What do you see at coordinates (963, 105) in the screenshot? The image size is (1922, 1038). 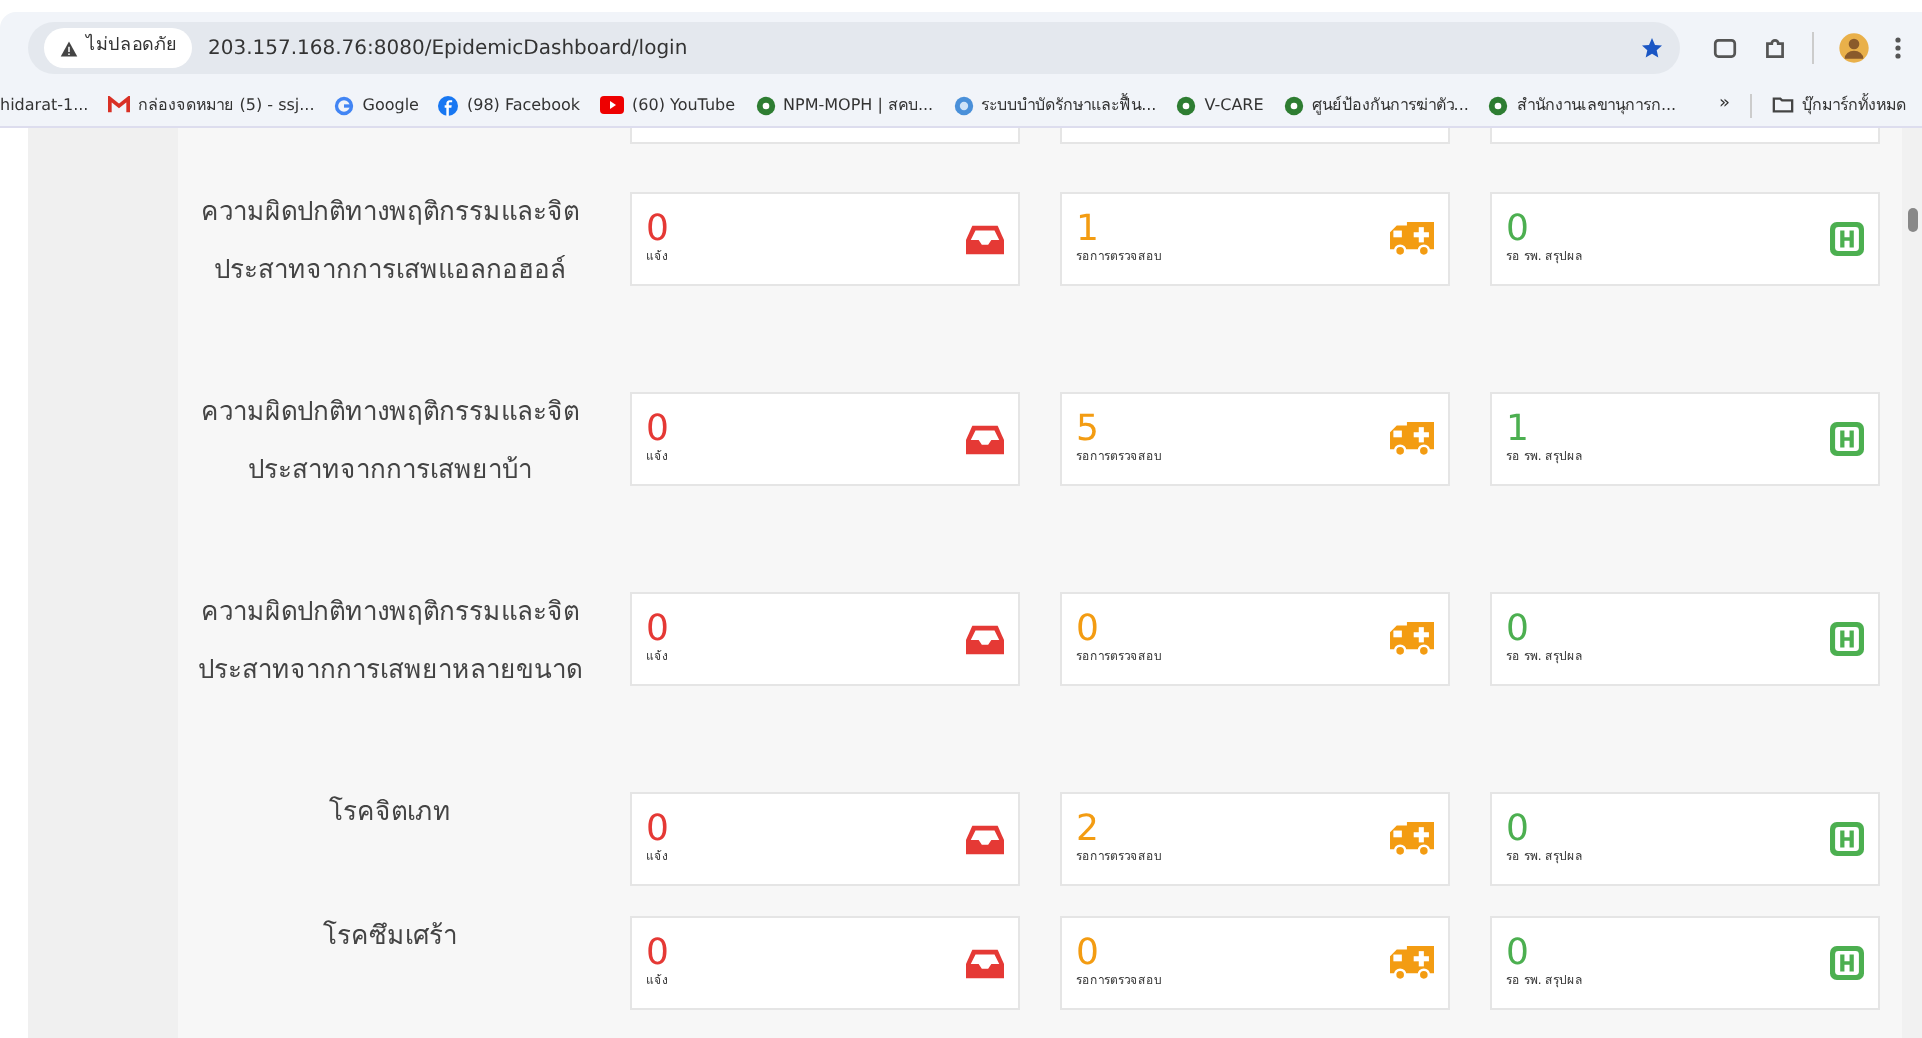 I see `globe-icon` at bounding box center [963, 105].